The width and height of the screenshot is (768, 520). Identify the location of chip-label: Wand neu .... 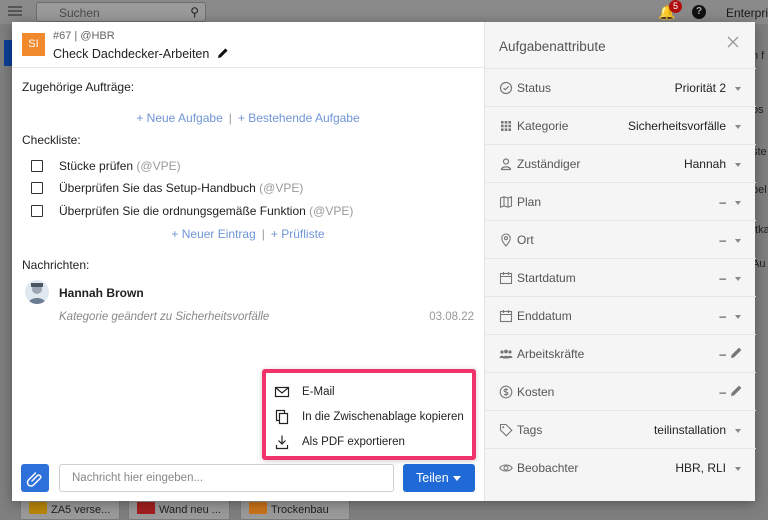
(190, 510).